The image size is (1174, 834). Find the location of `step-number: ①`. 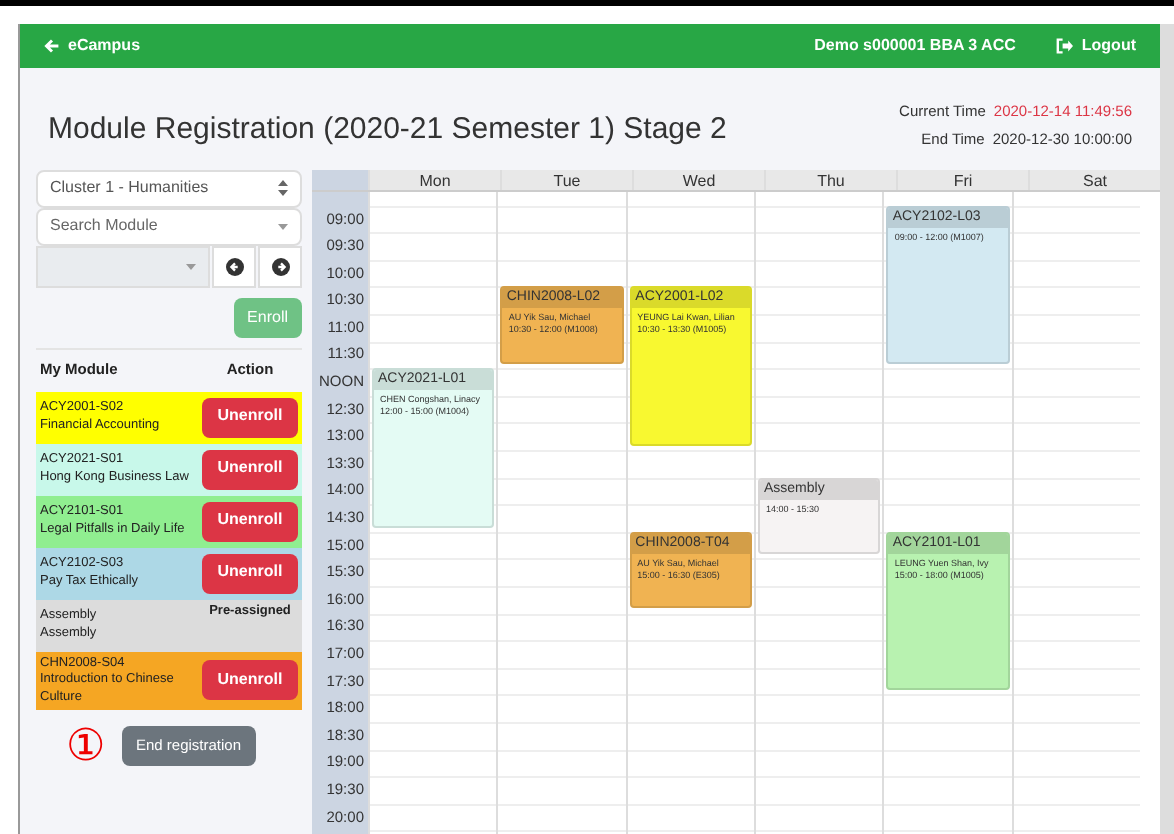

step-number: ① is located at coordinates (86, 746).